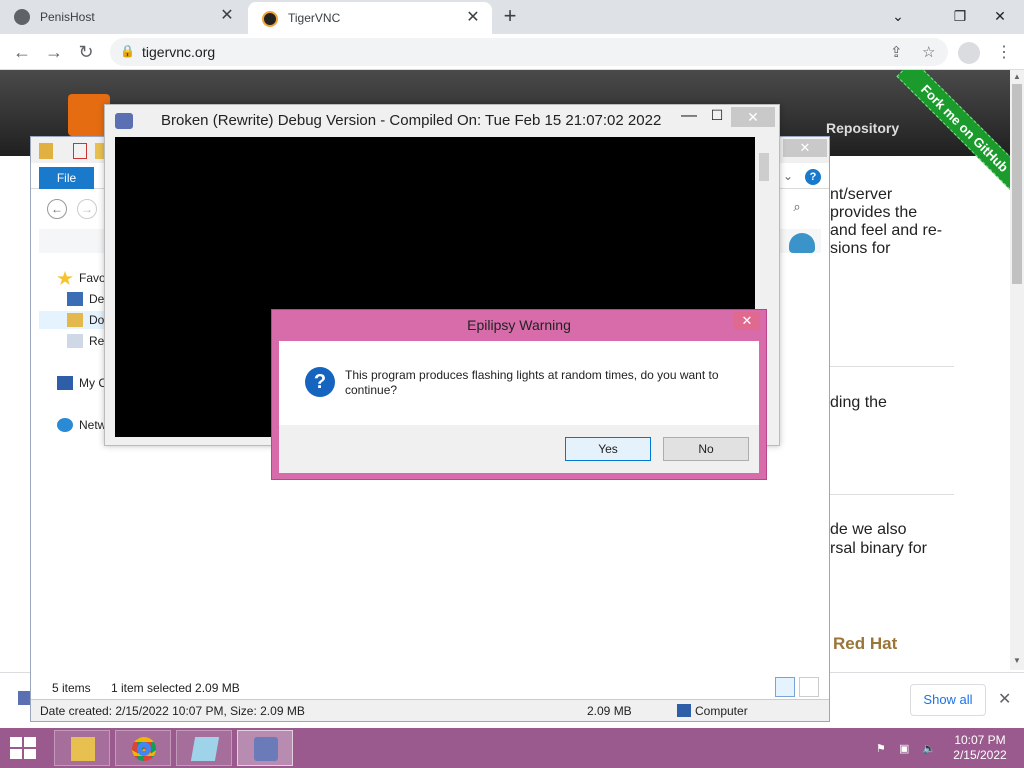  Describe the element at coordinates (24, 748) in the screenshot. I see `start-button` at that location.